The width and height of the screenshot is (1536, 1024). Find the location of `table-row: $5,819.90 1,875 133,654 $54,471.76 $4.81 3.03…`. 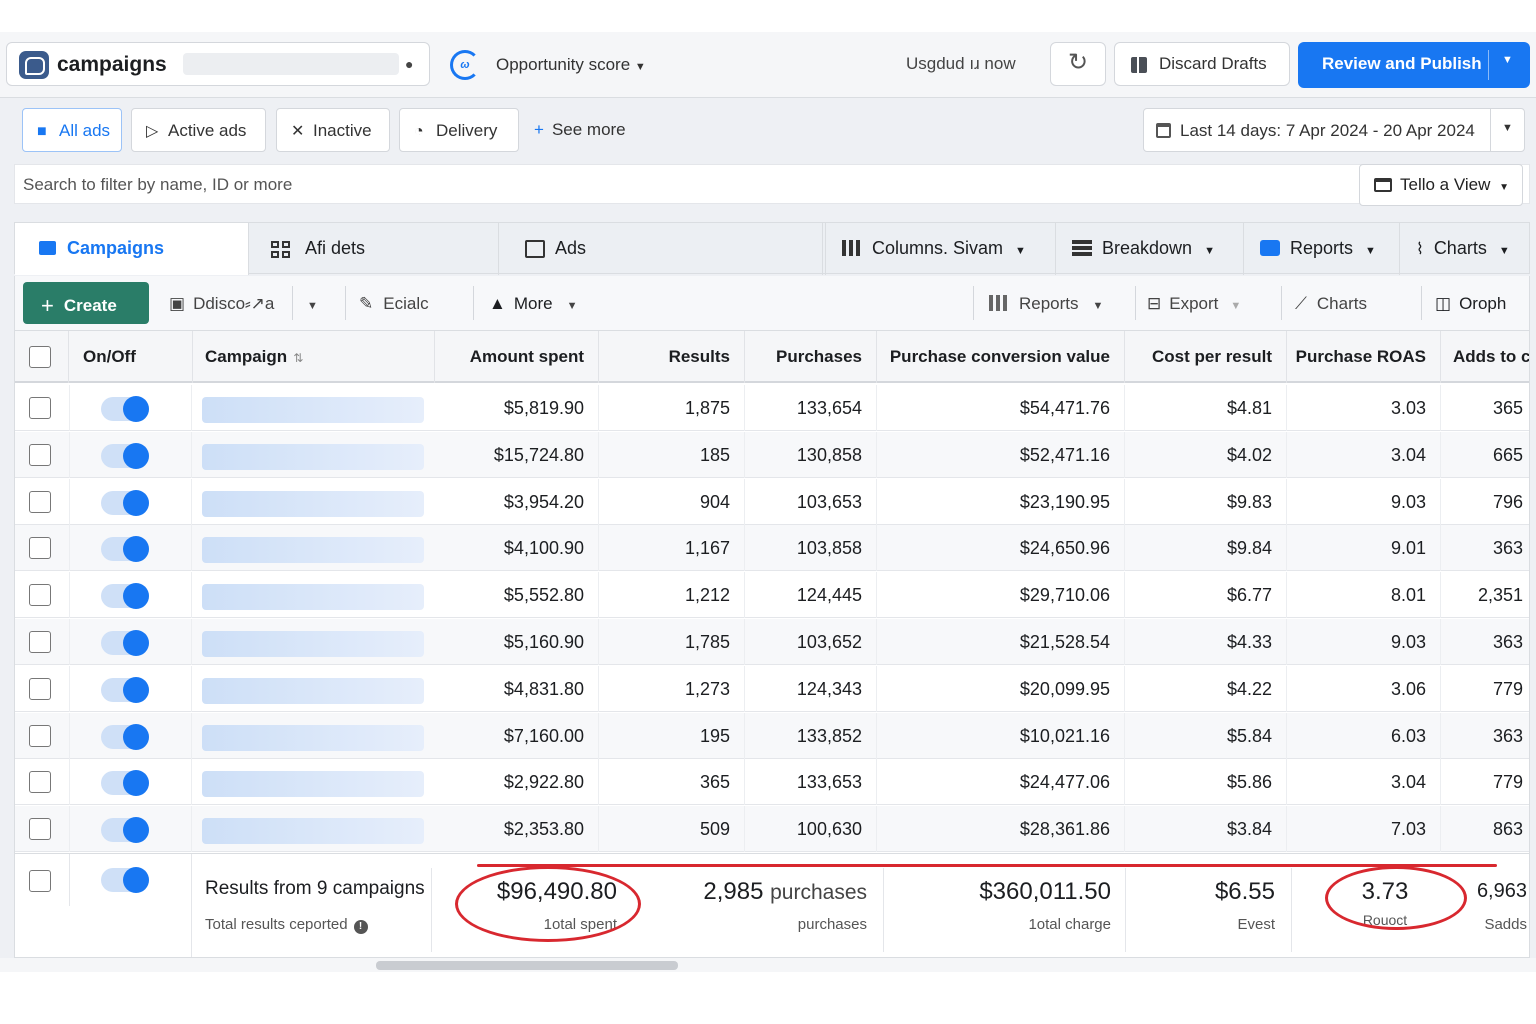

table-row: $5,819.90 1,875 133,654 $54,471.76 $4.81 3.03… is located at coordinates (772, 408).